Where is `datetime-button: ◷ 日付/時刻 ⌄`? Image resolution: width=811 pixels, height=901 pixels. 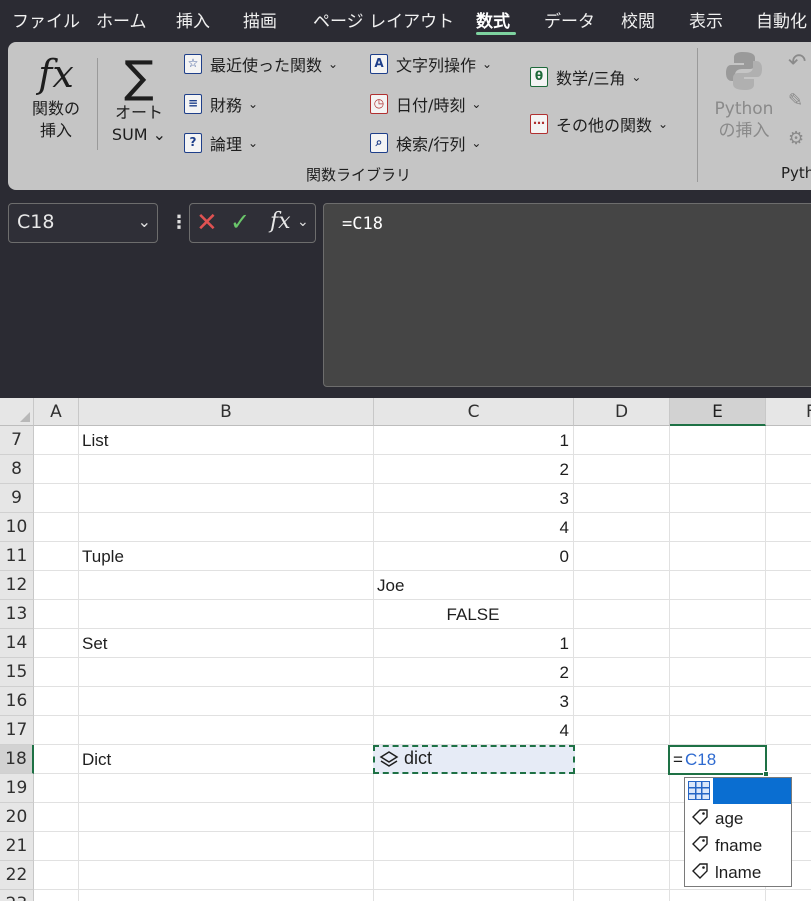
datetime-button: ◷ 日付/時刻 ⌄ is located at coordinates (425, 104).